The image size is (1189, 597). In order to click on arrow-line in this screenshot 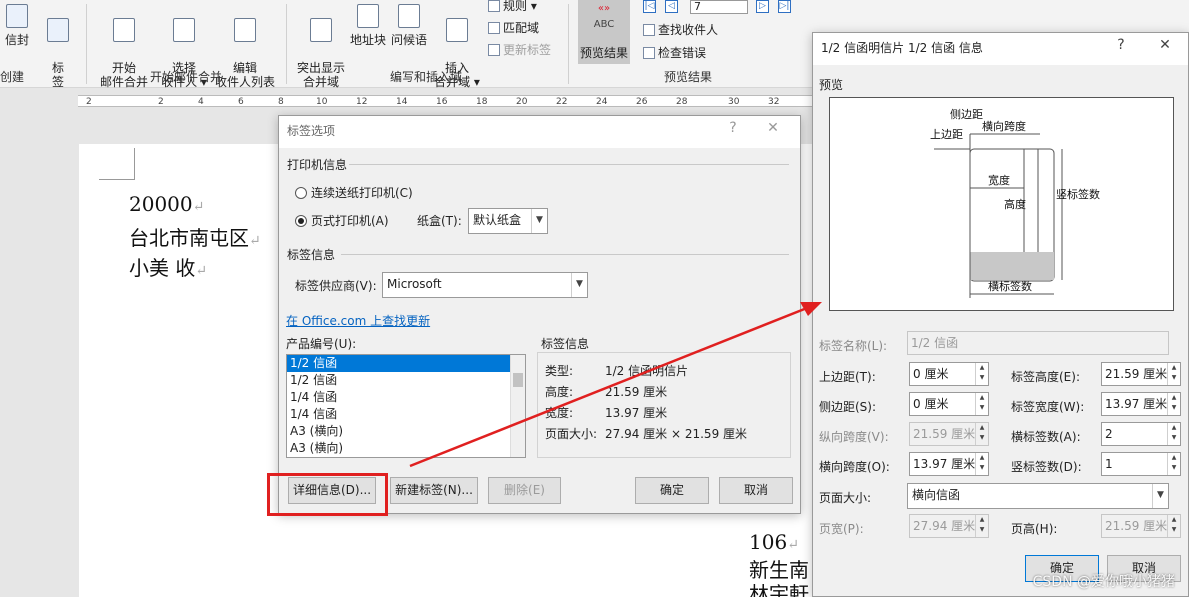, I will do `click(611, 386)`.